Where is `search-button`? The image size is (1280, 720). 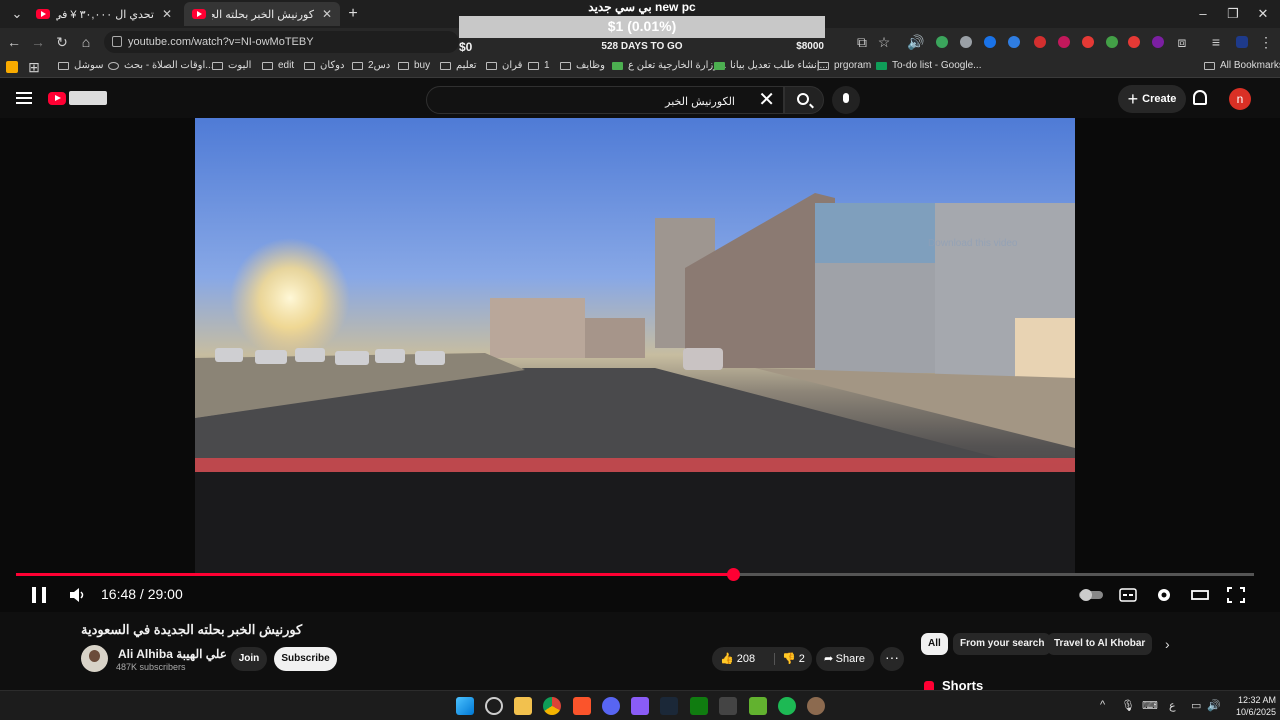 search-button is located at coordinates (804, 100).